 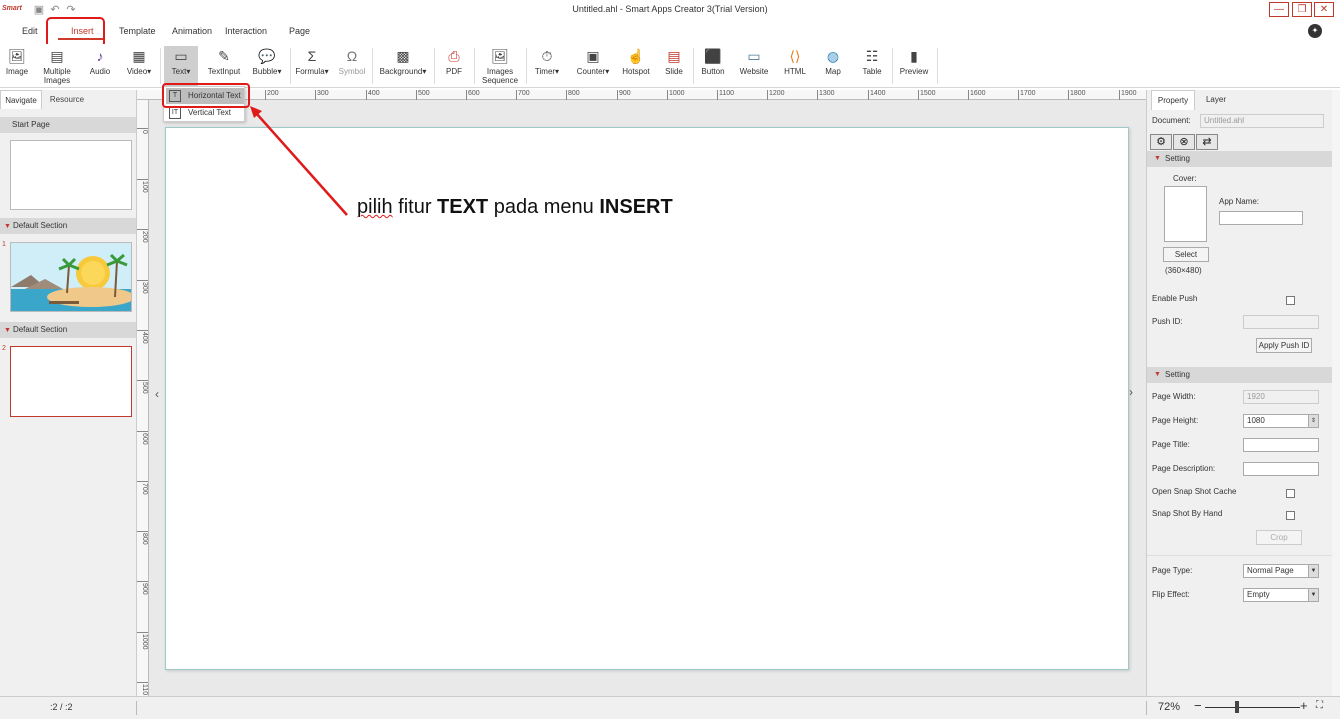 What do you see at coordinates (500, 56) in the screenshot?
I see `images-sequence-icon: 🖼` at bounding box center [500, 56].